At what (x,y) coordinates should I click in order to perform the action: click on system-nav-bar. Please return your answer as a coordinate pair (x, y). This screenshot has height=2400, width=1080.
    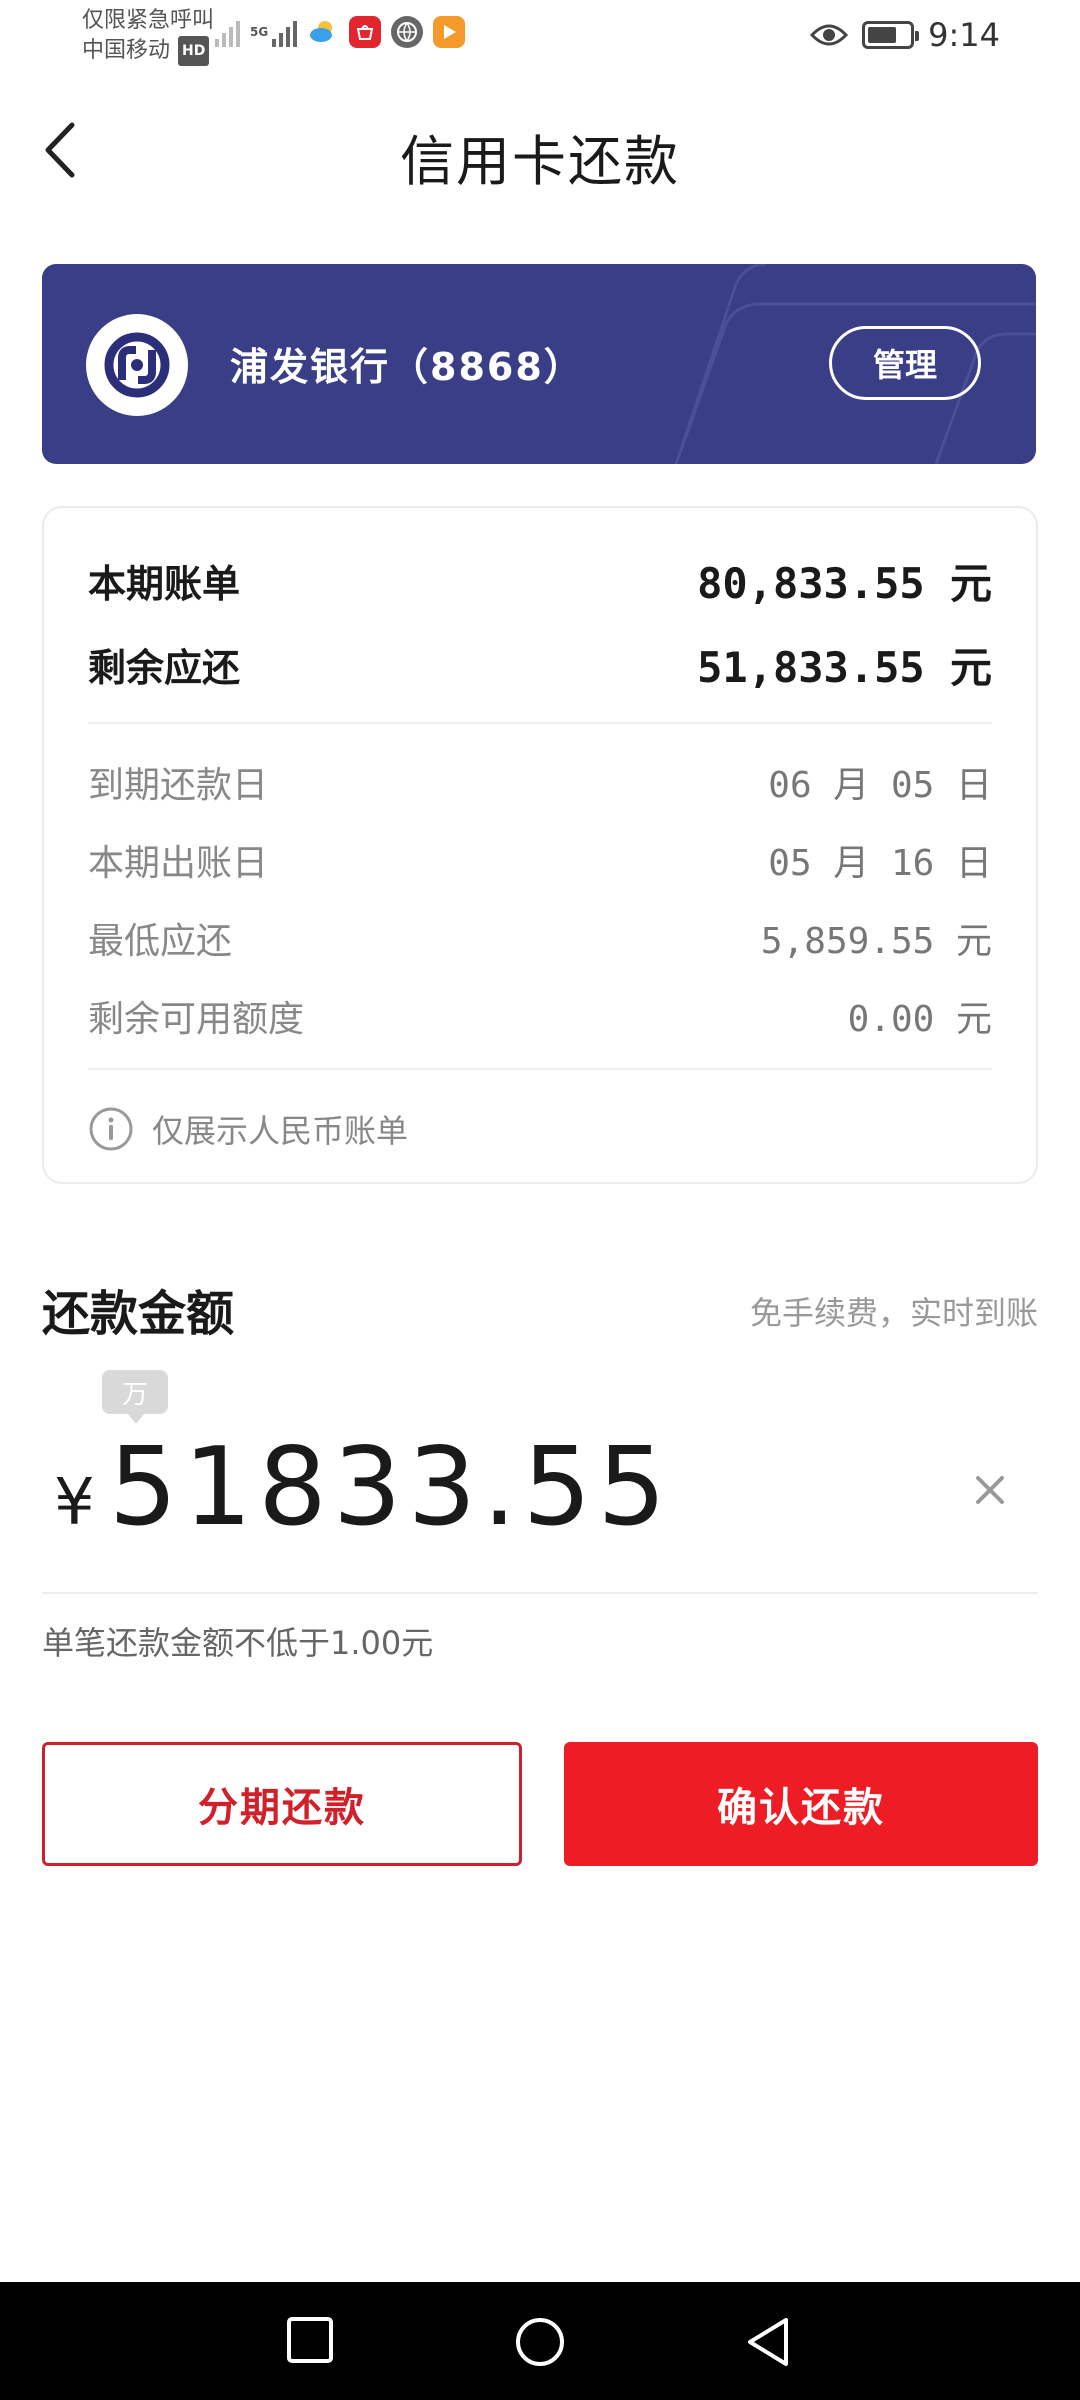
    Looking at the image, I should click on (540, 2341).